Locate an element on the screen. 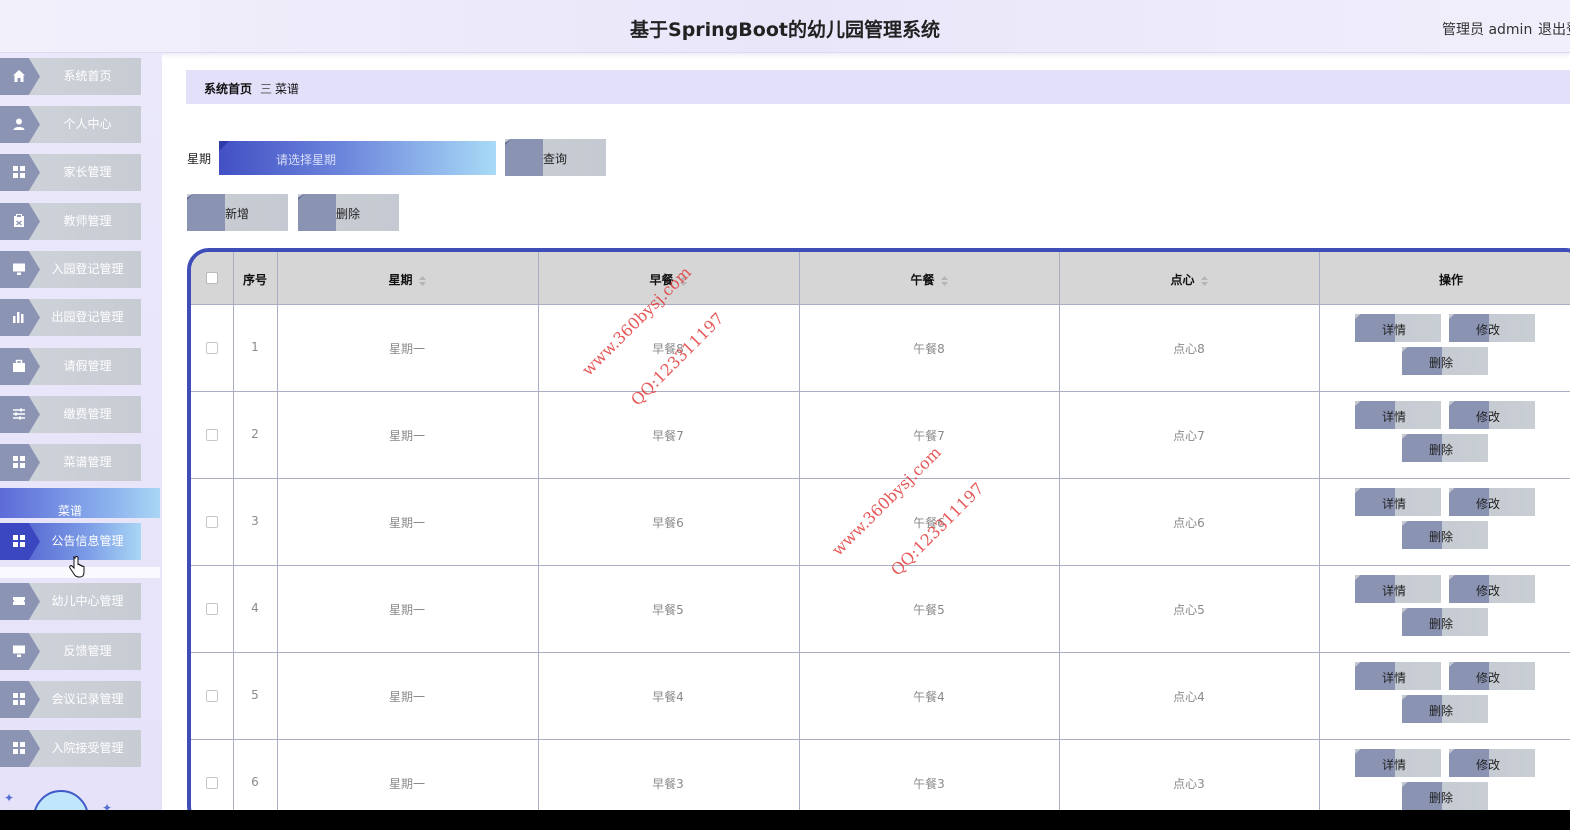 The image size is (1570, 830). table-cell-breakfast: 早餐6 is located at coordinates (668, 522).